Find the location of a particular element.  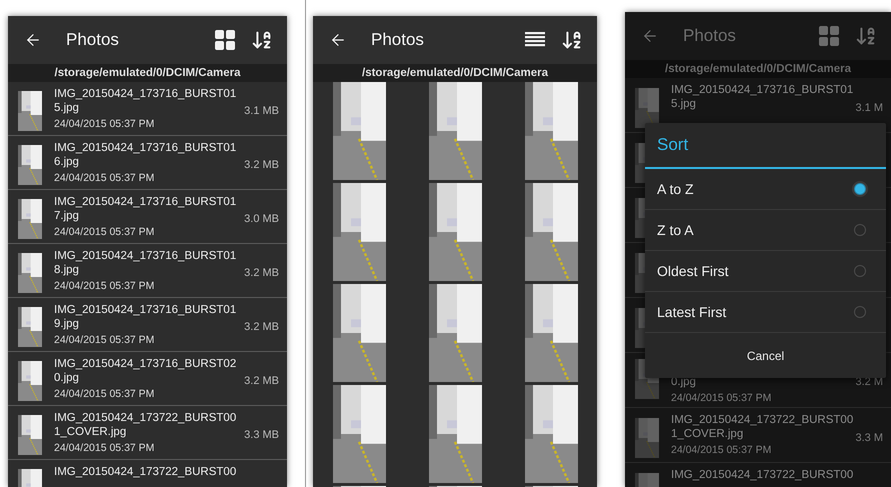

option-label: Z to A is located at coordinates (675, 230).